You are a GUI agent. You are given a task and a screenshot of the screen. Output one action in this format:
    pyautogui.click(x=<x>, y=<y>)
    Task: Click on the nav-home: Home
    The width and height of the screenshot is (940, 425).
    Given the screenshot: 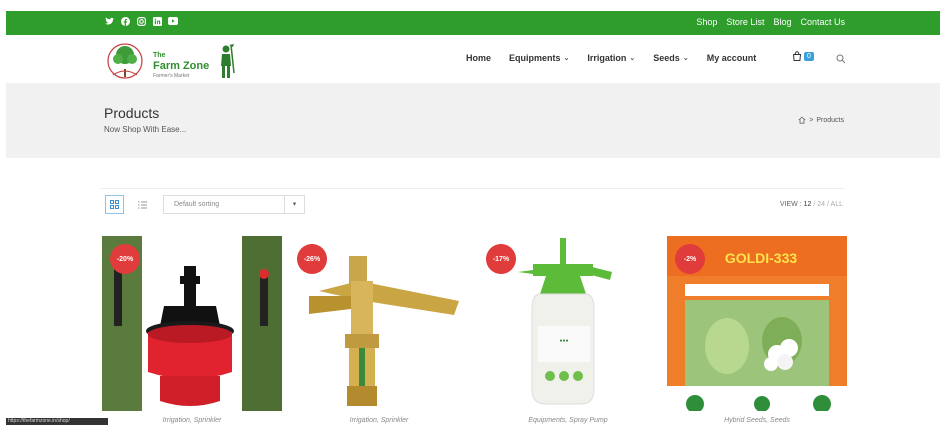 What is the action you would take?
    pyautogui.click(x=478, y=58)
    